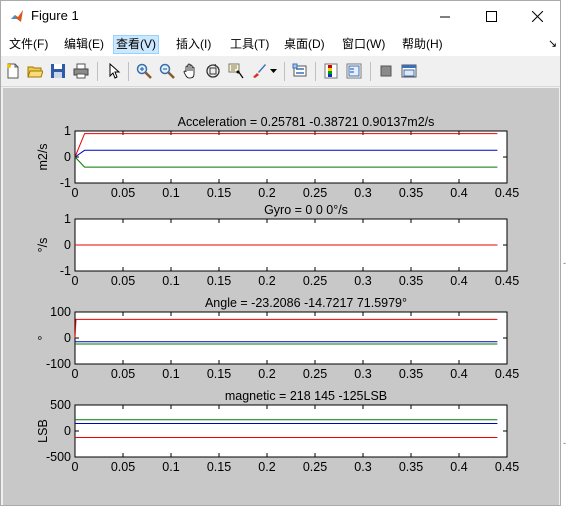 This screenshot has width=569, height=510. I want to click on legend-icon, so click(354, 71).